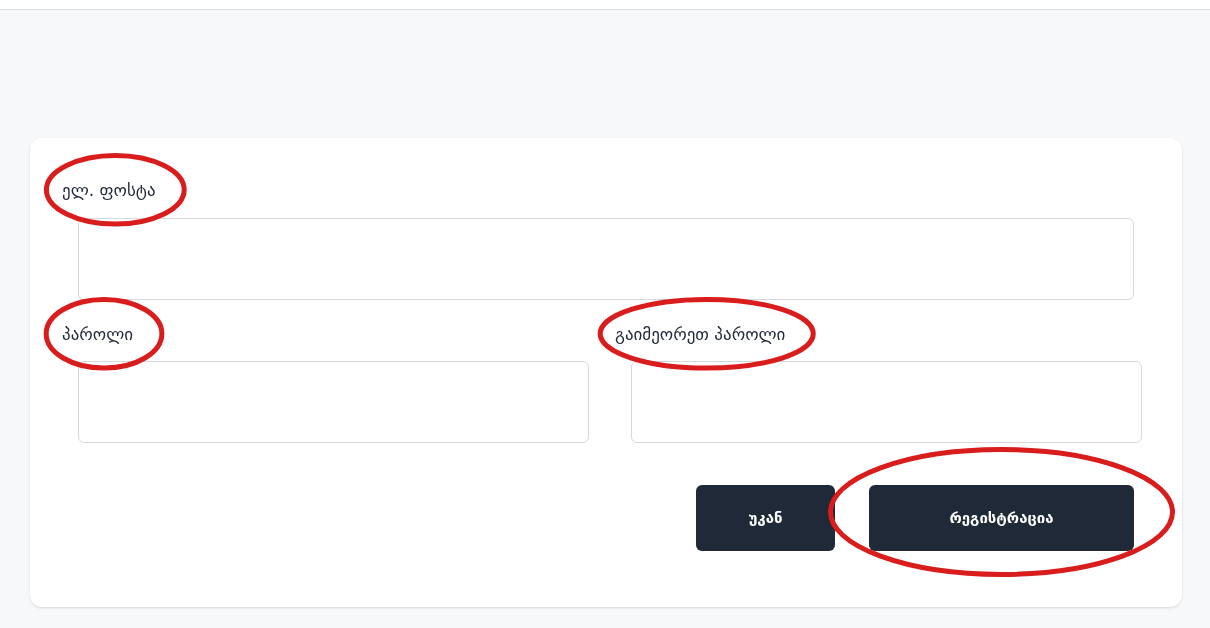  Describe the element at coordinates (765, 518) in the screenshot. I see `button: უკან` at that location.